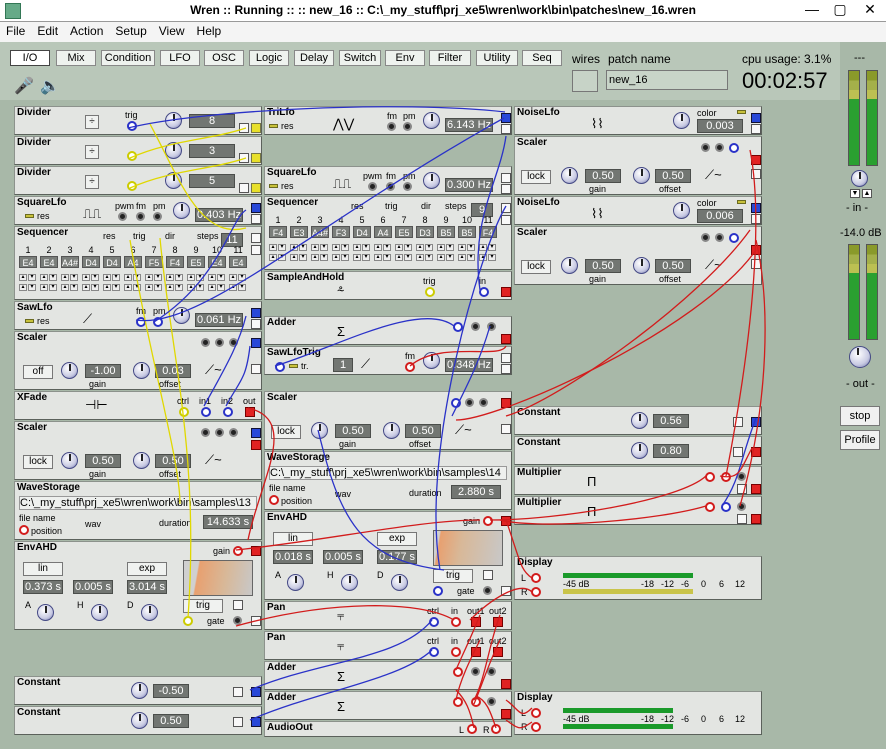 This screenshot has height=749, width=886. I want to click on module-adder-1: Adder Σ, so click(388, 330).